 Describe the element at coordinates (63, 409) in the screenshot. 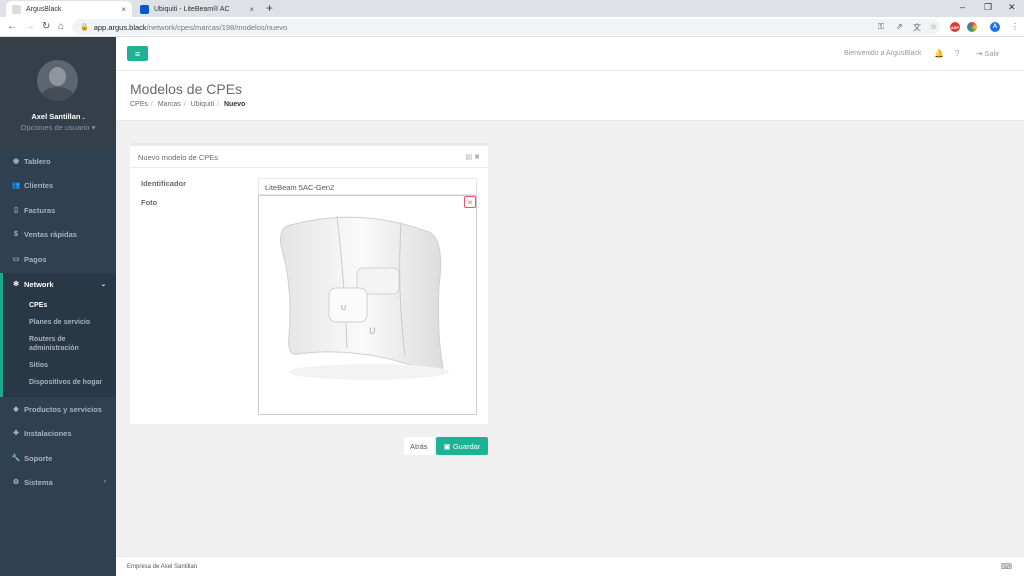

I see `sidebar-item-label: Productos y servicios` at that location.